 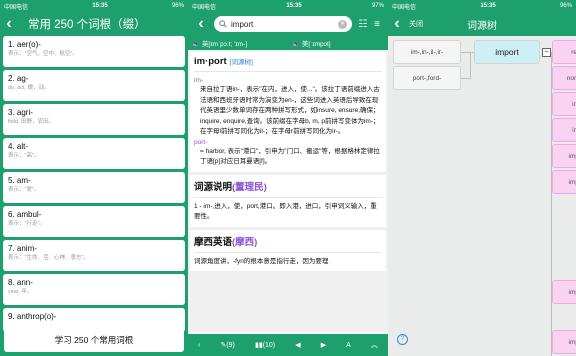 What do you see at coordinates (24, 190) in the screenshot?
I see `root-description: 表示："爱"。` at bounding box center [24, 190].